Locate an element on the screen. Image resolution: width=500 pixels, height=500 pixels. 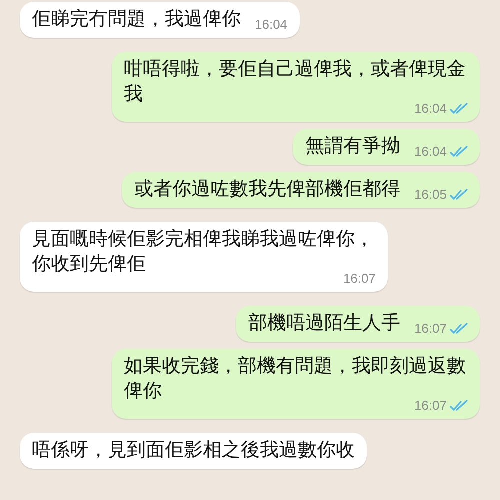
message-text: 無謂有爭拗 is located at coordinates (352, 147).